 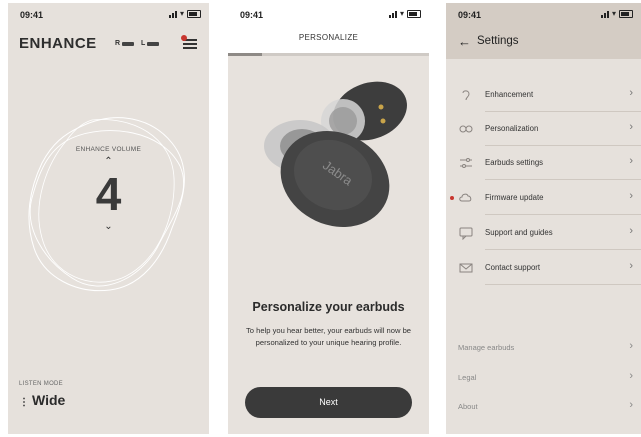 I want to click on volume-value: 4, so click(x=108, y=194).